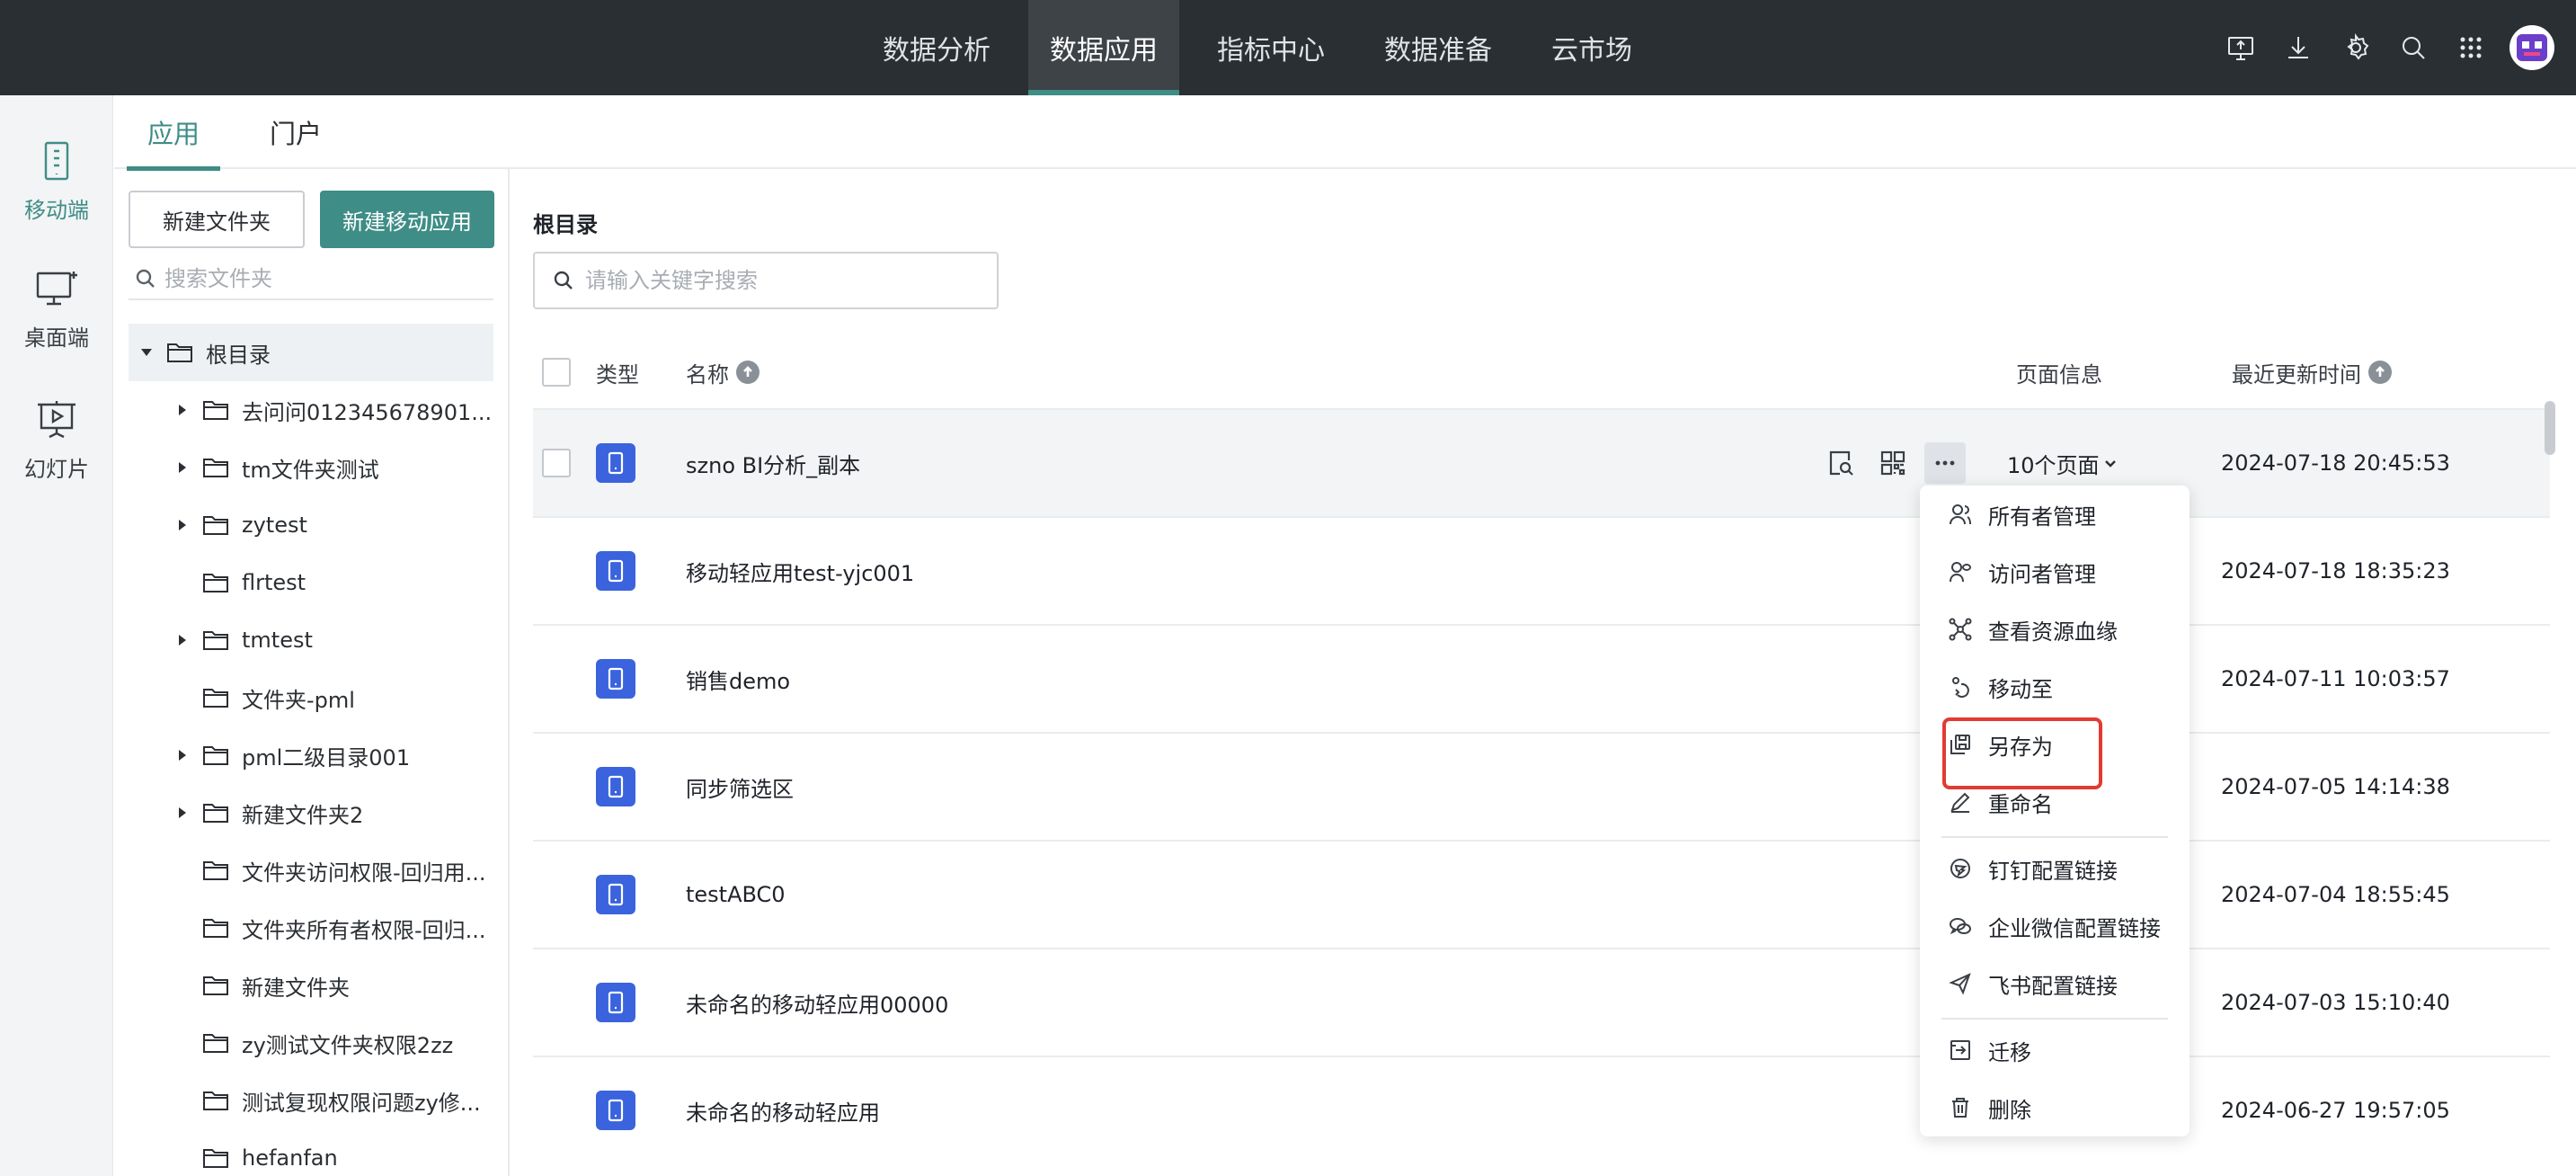  What do you see at coordinates (783, 1110) in the screenshot?
I see `row-name: 未命名的移动轻应用` at bounding box center [783, 1110].